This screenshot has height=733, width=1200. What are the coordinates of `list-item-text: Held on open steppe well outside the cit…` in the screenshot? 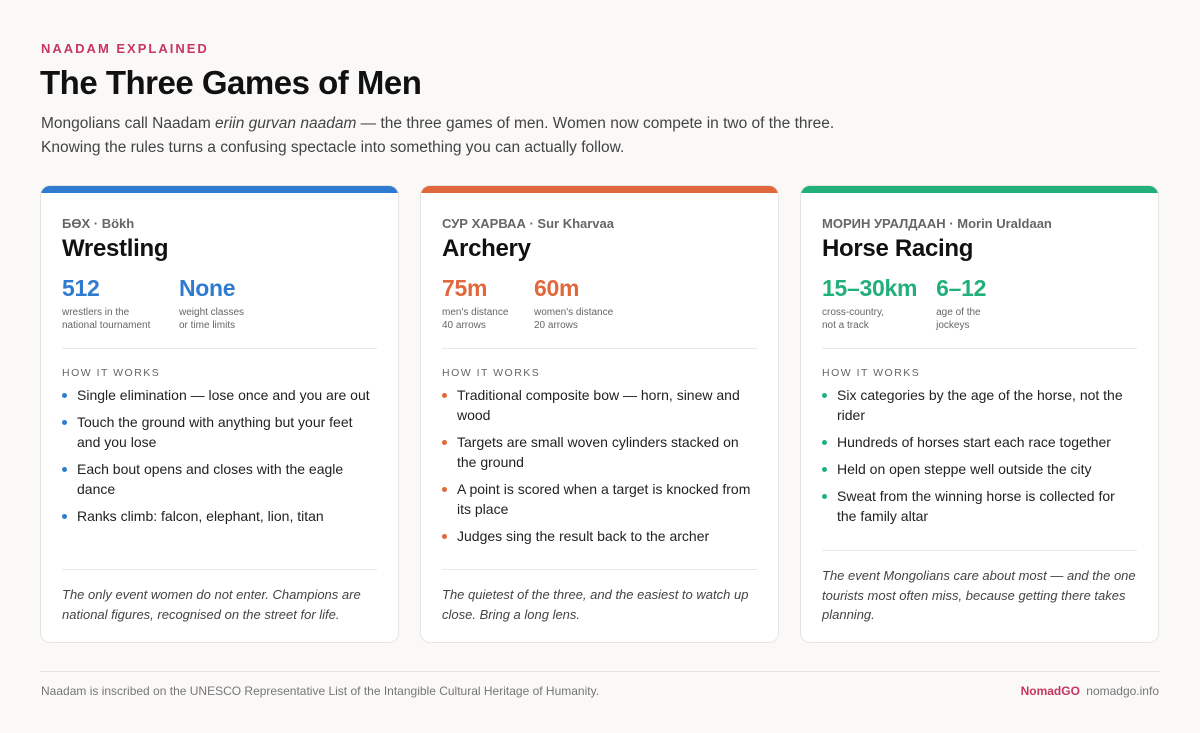 It's located at (964, 469).